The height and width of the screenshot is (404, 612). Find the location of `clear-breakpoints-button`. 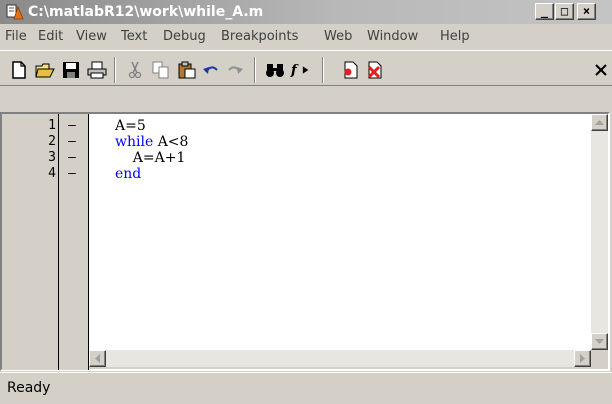

clear-breakpoints-button is located at coordinates (375, 70).